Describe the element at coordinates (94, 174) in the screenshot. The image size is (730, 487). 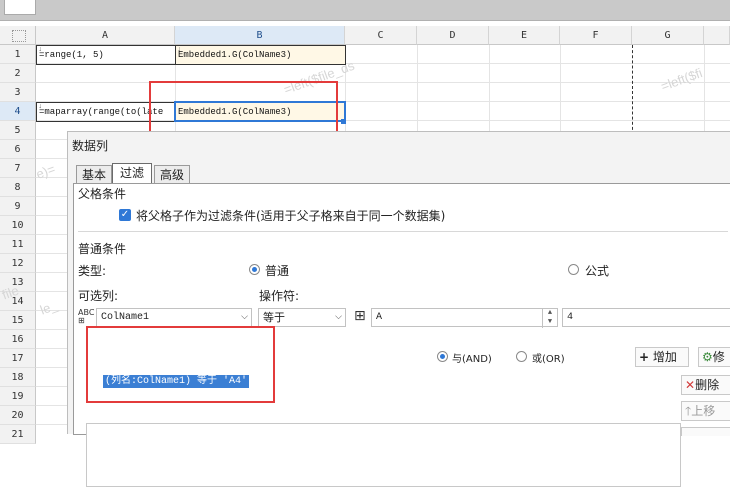
I see `tab-basic: 基本` at that location.